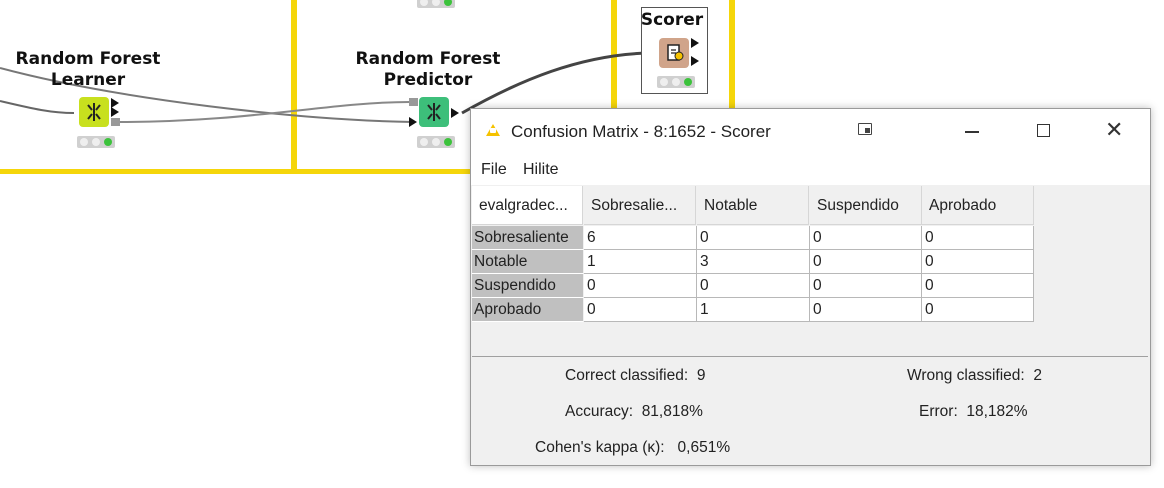 The height and width of the screenshot is (488, 1164). I want to click on minimize-button, so click(972, 131).